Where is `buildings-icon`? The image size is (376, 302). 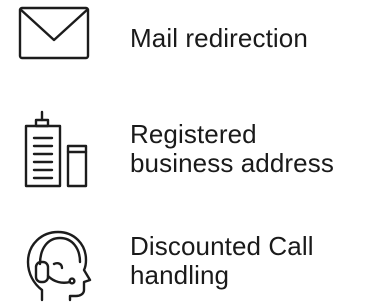 buildings-icon is located at coordinates (56, 153).